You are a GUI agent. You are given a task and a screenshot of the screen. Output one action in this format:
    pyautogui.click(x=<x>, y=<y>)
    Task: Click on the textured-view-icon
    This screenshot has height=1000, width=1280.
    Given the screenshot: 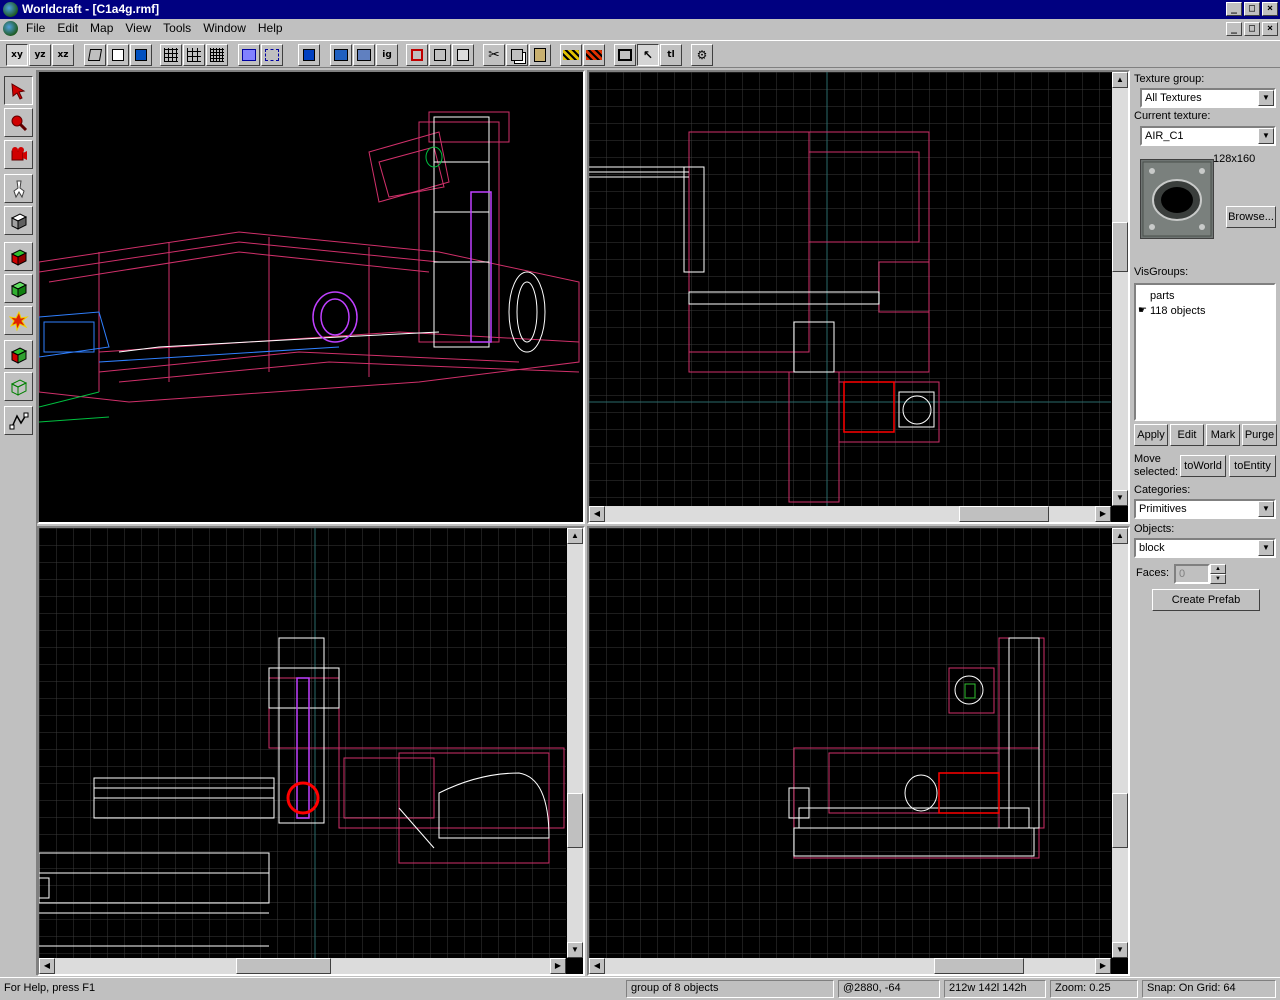 What is the action you would take?
    pyautogui.click(x=141, y=55)
    